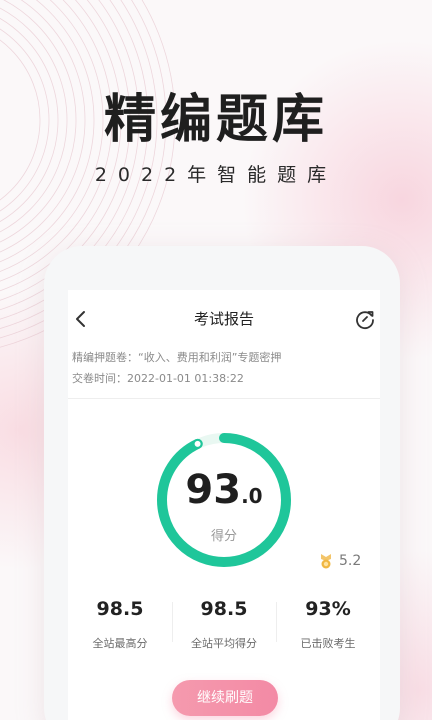  Describe the element at coordinates (223, 536) in the screenshot. I see `score-label: 得分` at that location.